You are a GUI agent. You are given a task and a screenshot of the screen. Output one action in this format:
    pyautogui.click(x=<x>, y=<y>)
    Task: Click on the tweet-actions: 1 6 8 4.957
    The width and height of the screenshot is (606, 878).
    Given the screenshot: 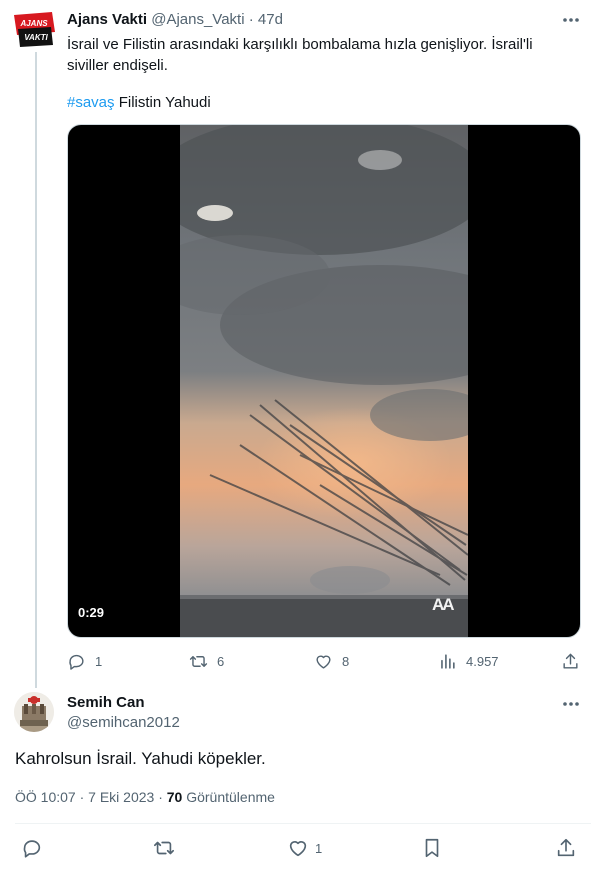 What is the action you would take?
    pyautogui.click(x=324, y=661)
    